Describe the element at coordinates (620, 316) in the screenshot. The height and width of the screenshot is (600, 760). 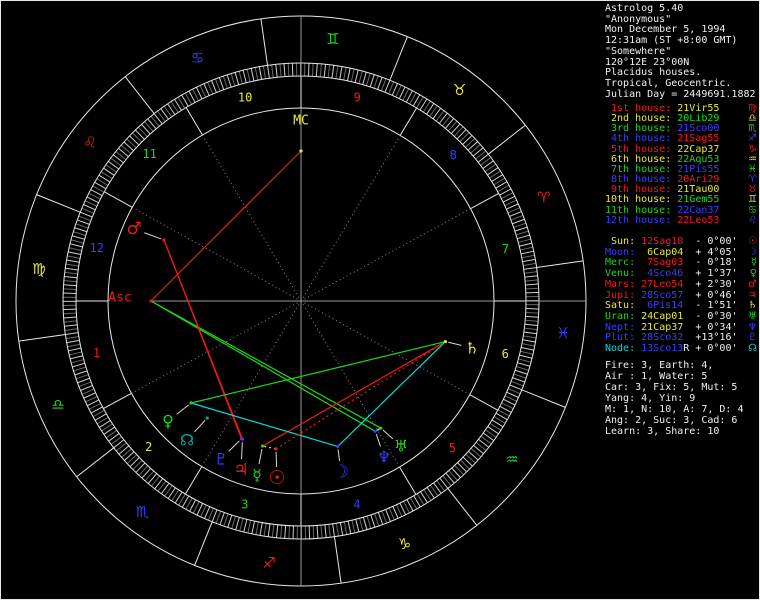
I see `planet-label: Uran:` at that location.